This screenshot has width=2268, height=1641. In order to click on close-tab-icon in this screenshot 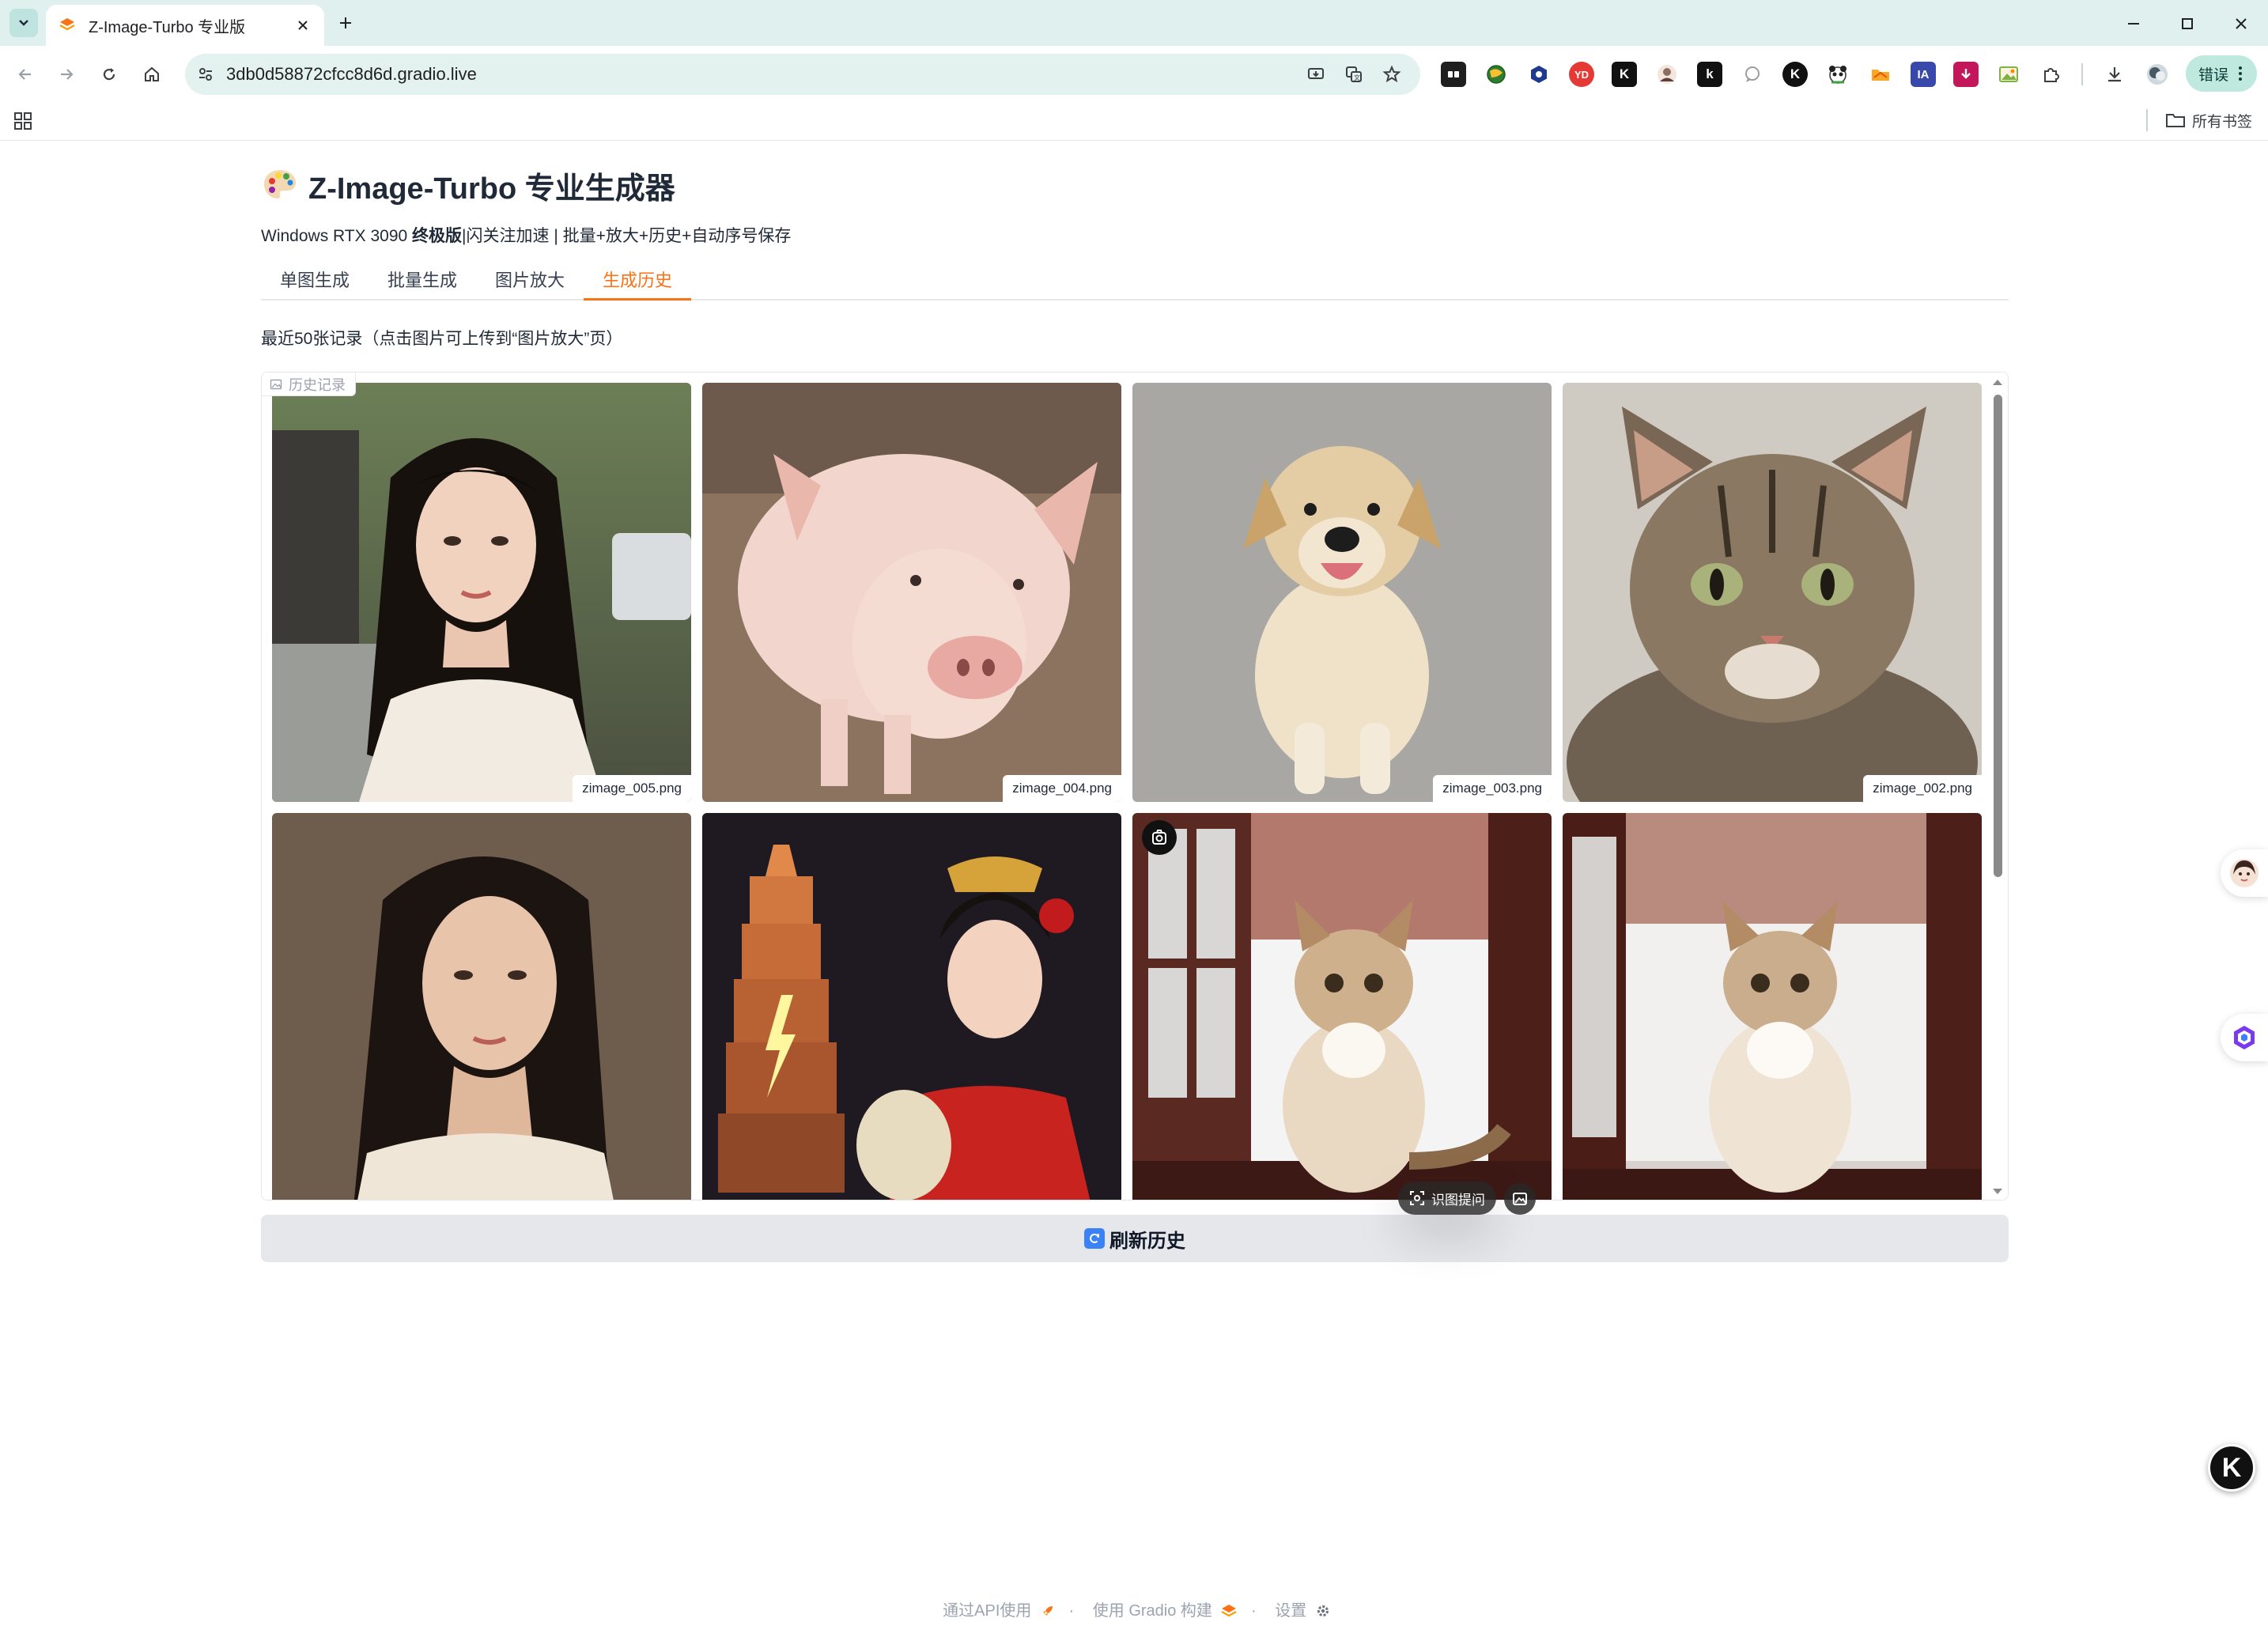, I will do `click(303, 26)`.